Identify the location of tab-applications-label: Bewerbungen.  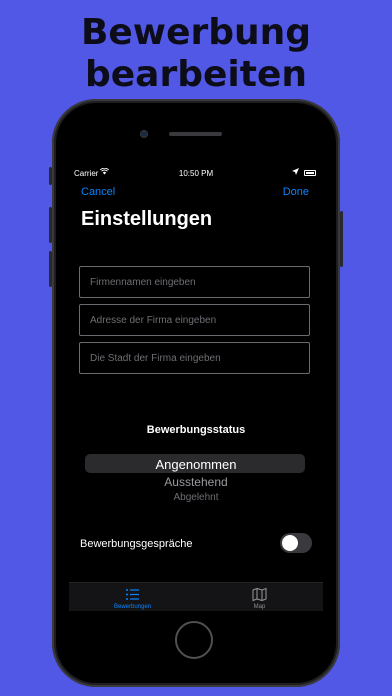
(132, 607).